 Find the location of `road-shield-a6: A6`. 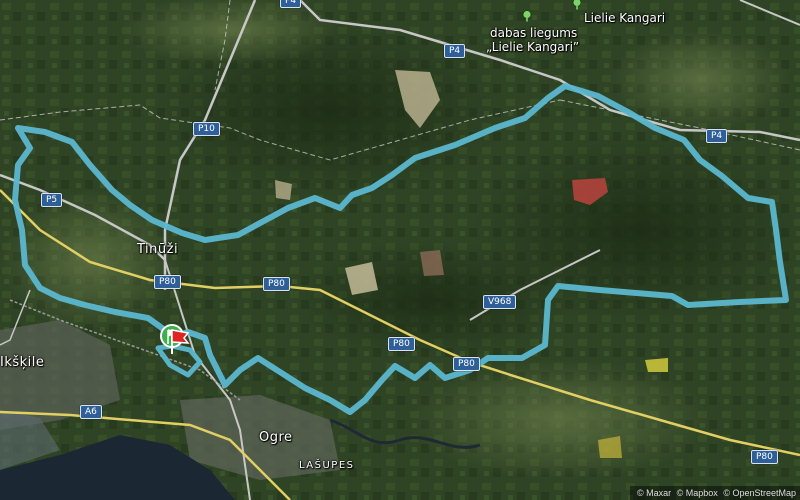

road-shield-a6: A6 is located at coordinates (91, 412).